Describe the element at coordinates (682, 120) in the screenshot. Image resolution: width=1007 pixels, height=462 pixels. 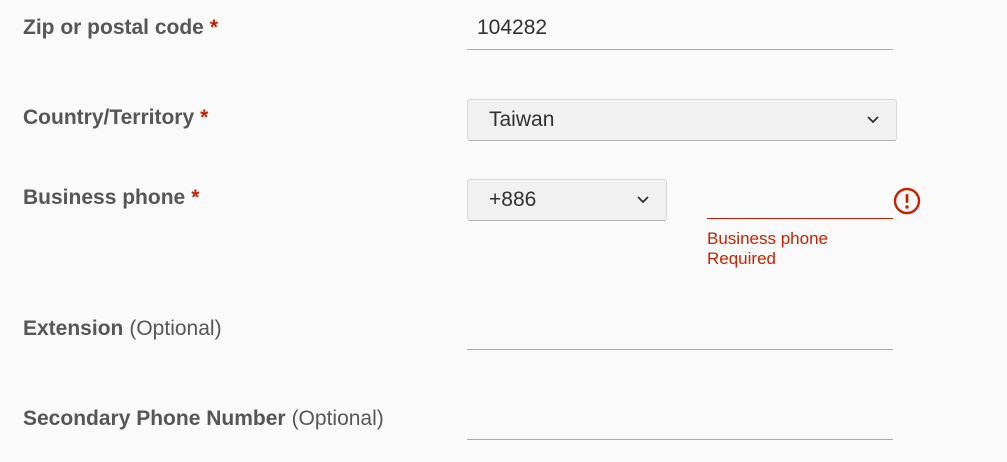
I see `country-select: Taiwan` at that location.